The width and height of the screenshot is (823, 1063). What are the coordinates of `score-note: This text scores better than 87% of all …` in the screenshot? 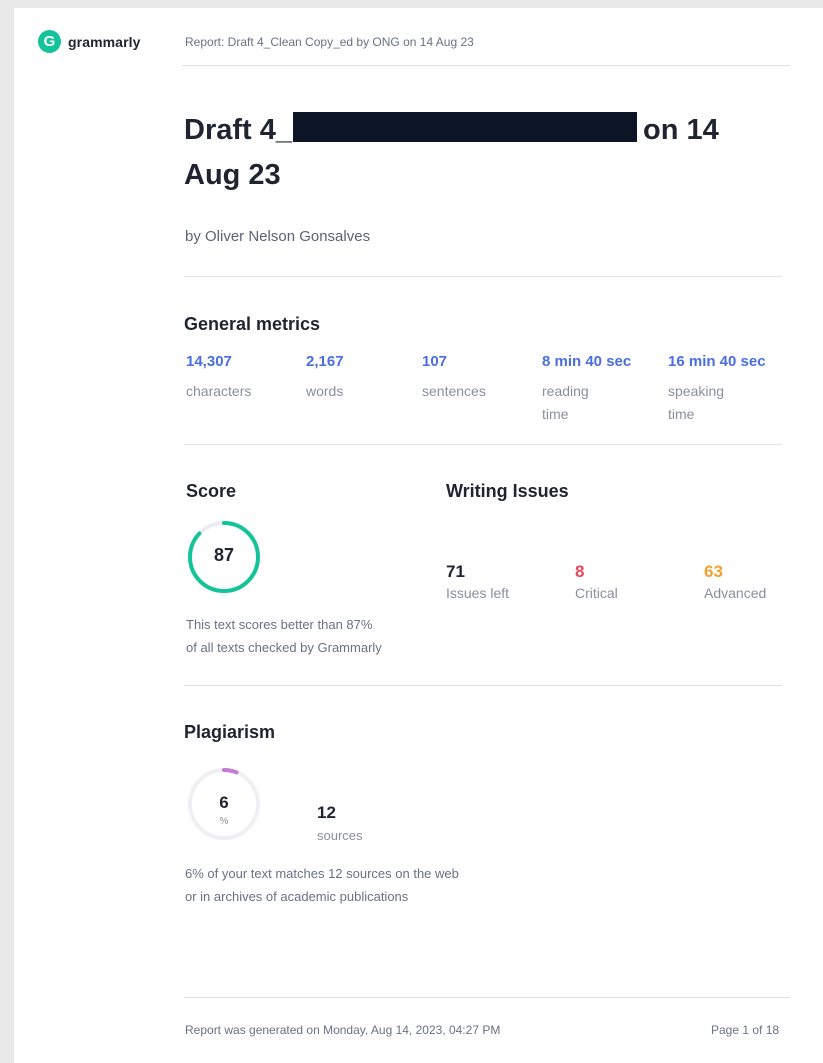 It's located at (284, 636).